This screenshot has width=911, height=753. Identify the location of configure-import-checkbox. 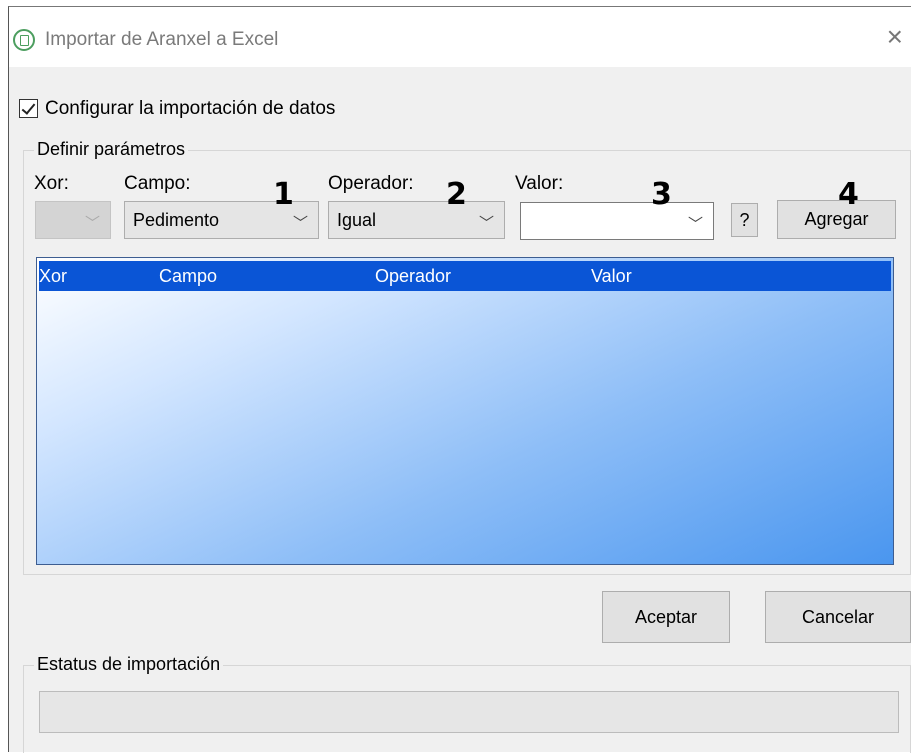
(28, 108).